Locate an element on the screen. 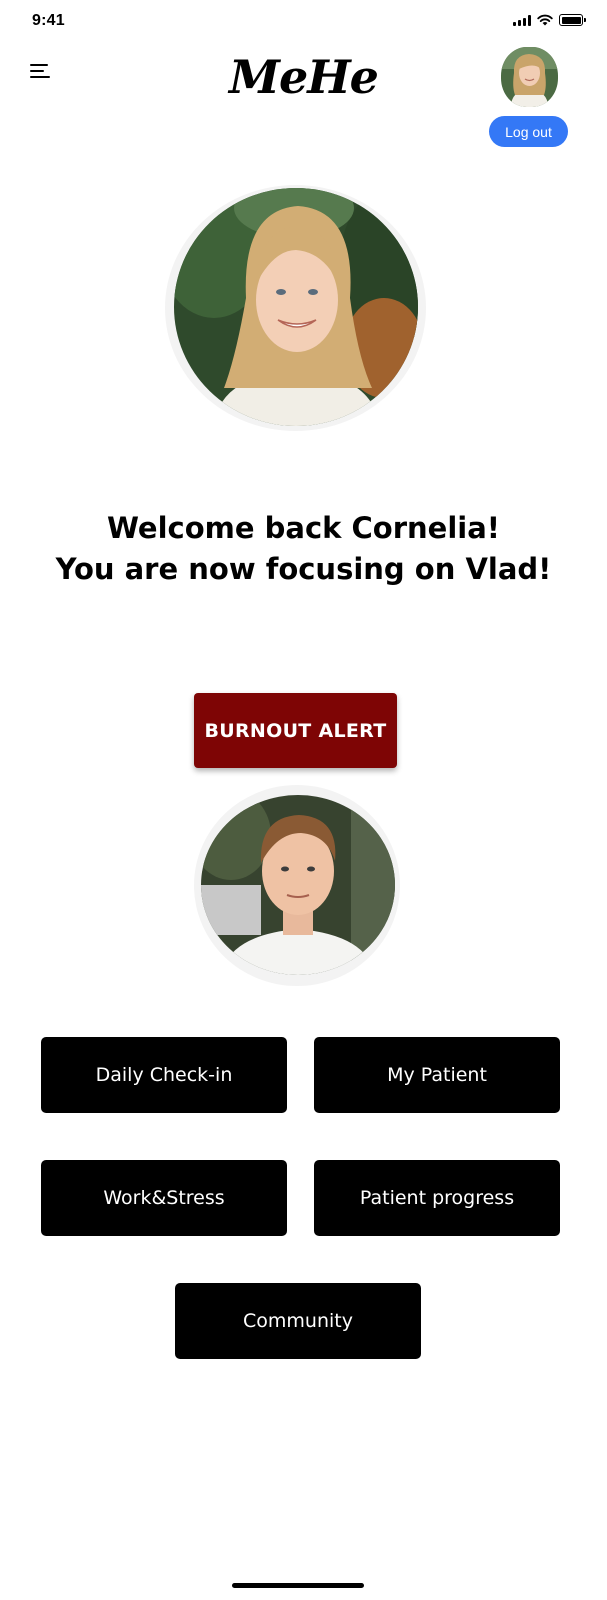 The height and width of the screenshot is (1600, 607). caregiver-portrait-image is located at coordinates (296, 307).